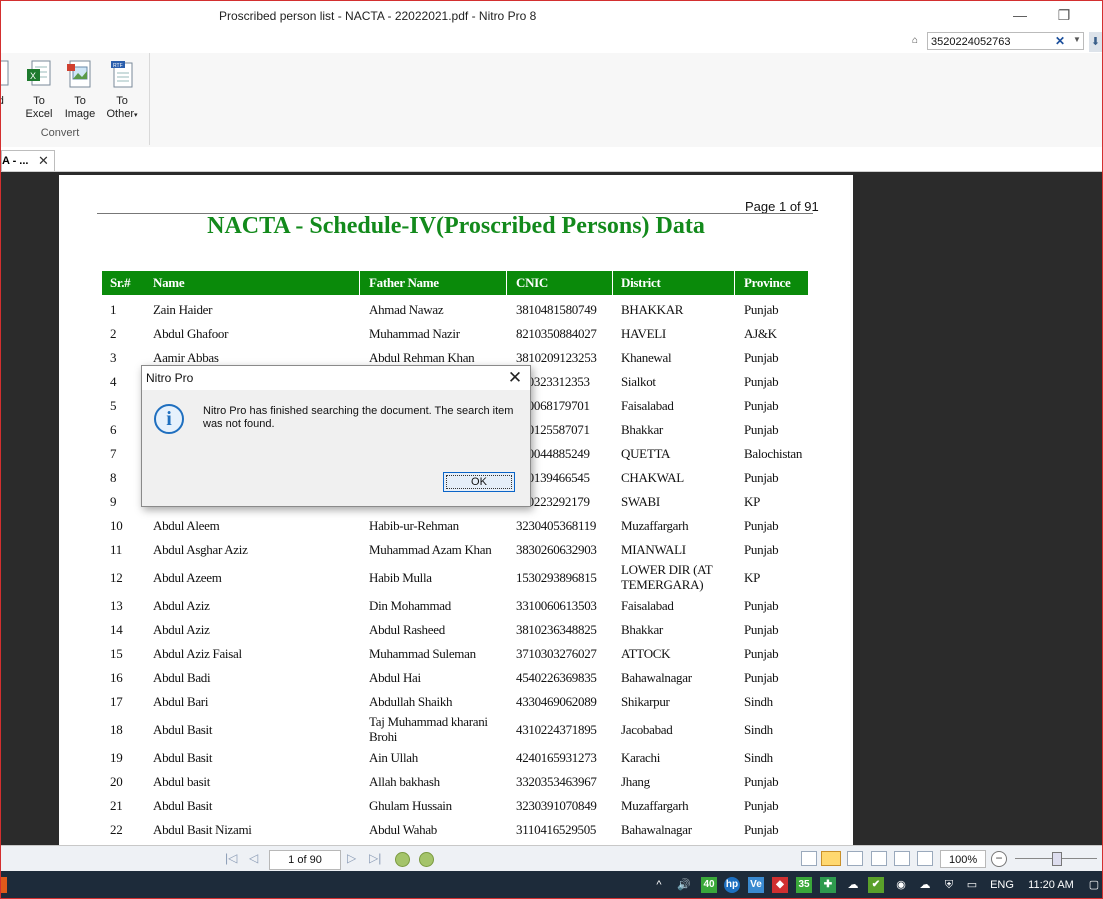 The height and width of the screenshot is (899, 1103). I want to click on fit-width-icon, so click(925, 858).